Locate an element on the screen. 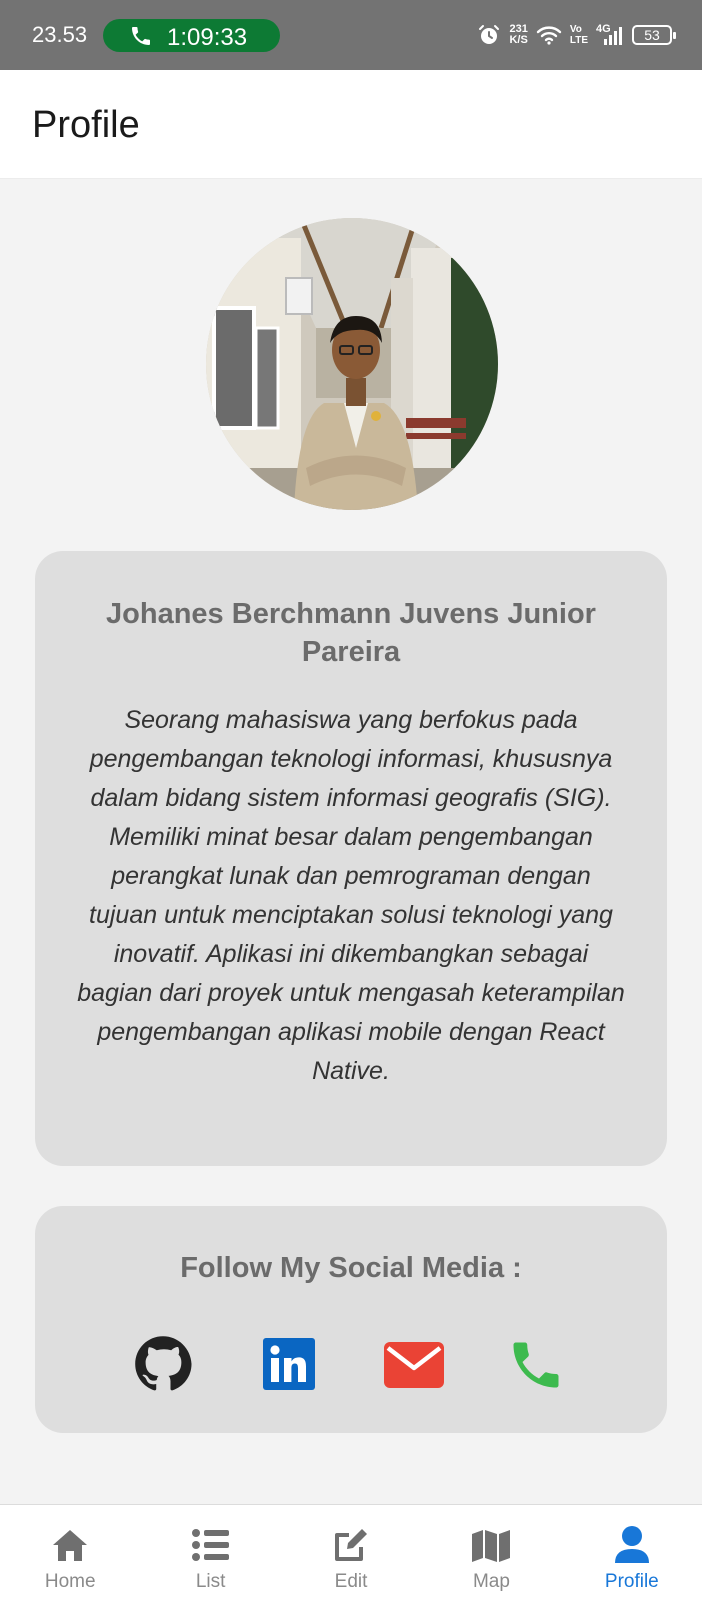  profile-name: Johanes Berchmann Juvens Junior Pareira is located at coordinates (351, 633).